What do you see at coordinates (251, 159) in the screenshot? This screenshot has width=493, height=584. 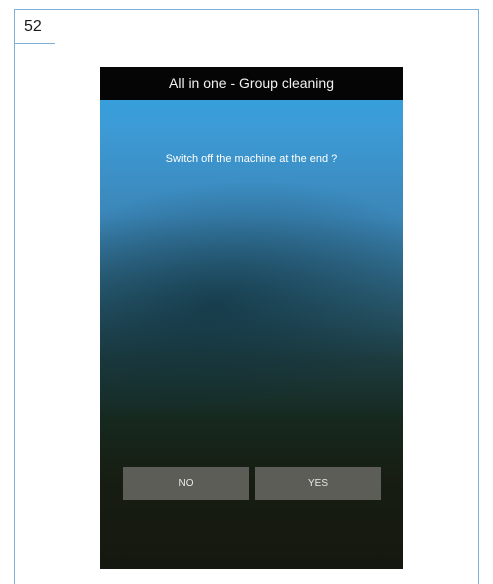 I see `confirmation-prompt: Switch off the machine at the end ?` at bounding box center [251, 159].